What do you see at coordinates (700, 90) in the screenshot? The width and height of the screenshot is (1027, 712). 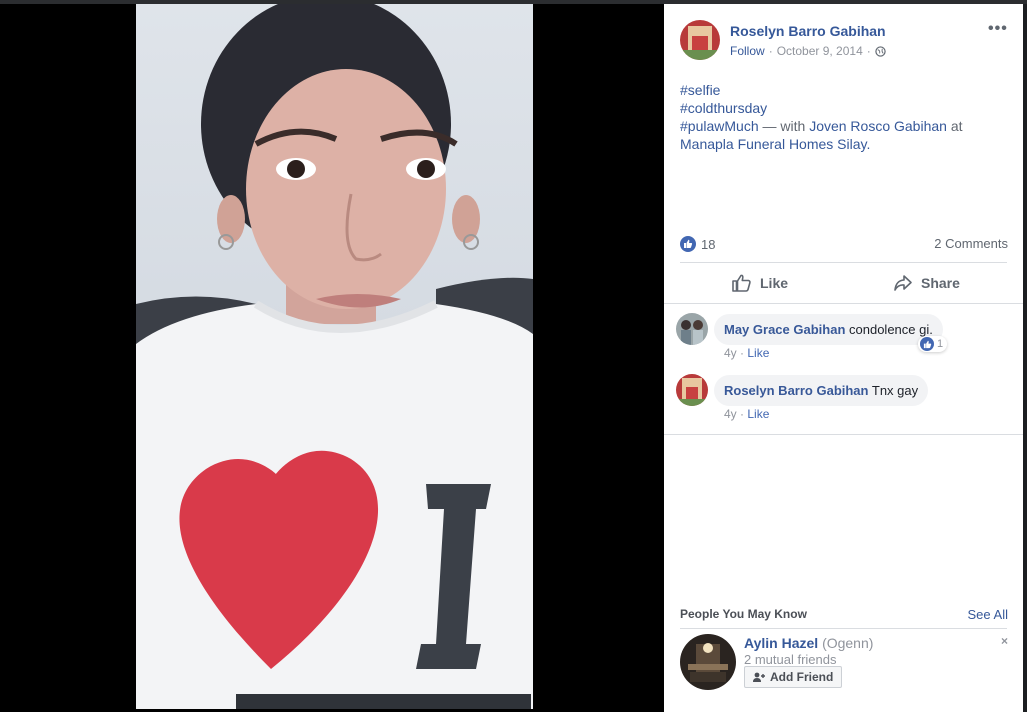 I see `hashtag-selfie: #selfie` at bounding box center [700, 90].